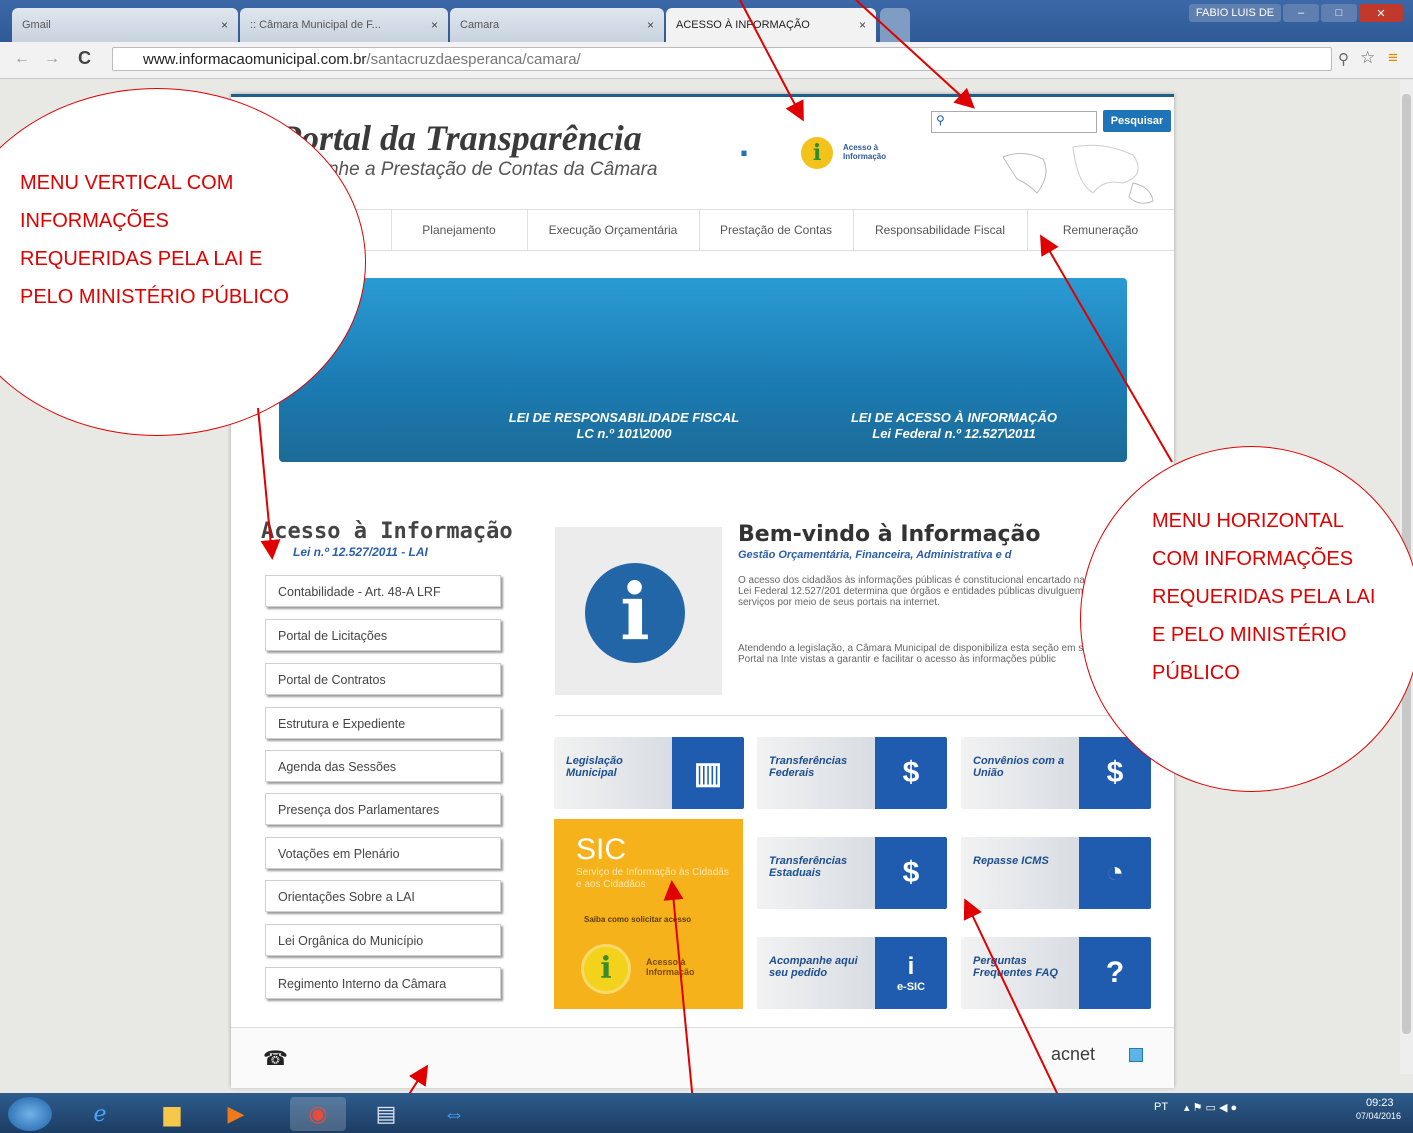 Image resolution: width=1413 pixels, height=1133 pixels. Describe the element at coordinates (743, 25) in the screenshot. I see `tab-label: ACESSO À INFORMAÇÃO` at that location.